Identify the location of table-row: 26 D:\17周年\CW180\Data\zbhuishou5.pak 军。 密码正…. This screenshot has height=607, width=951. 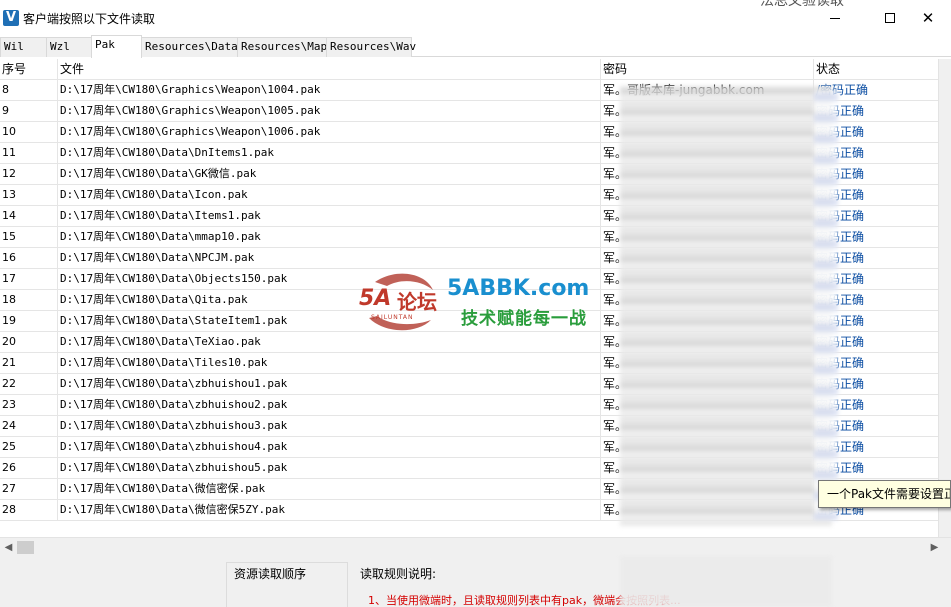
(469, 468).